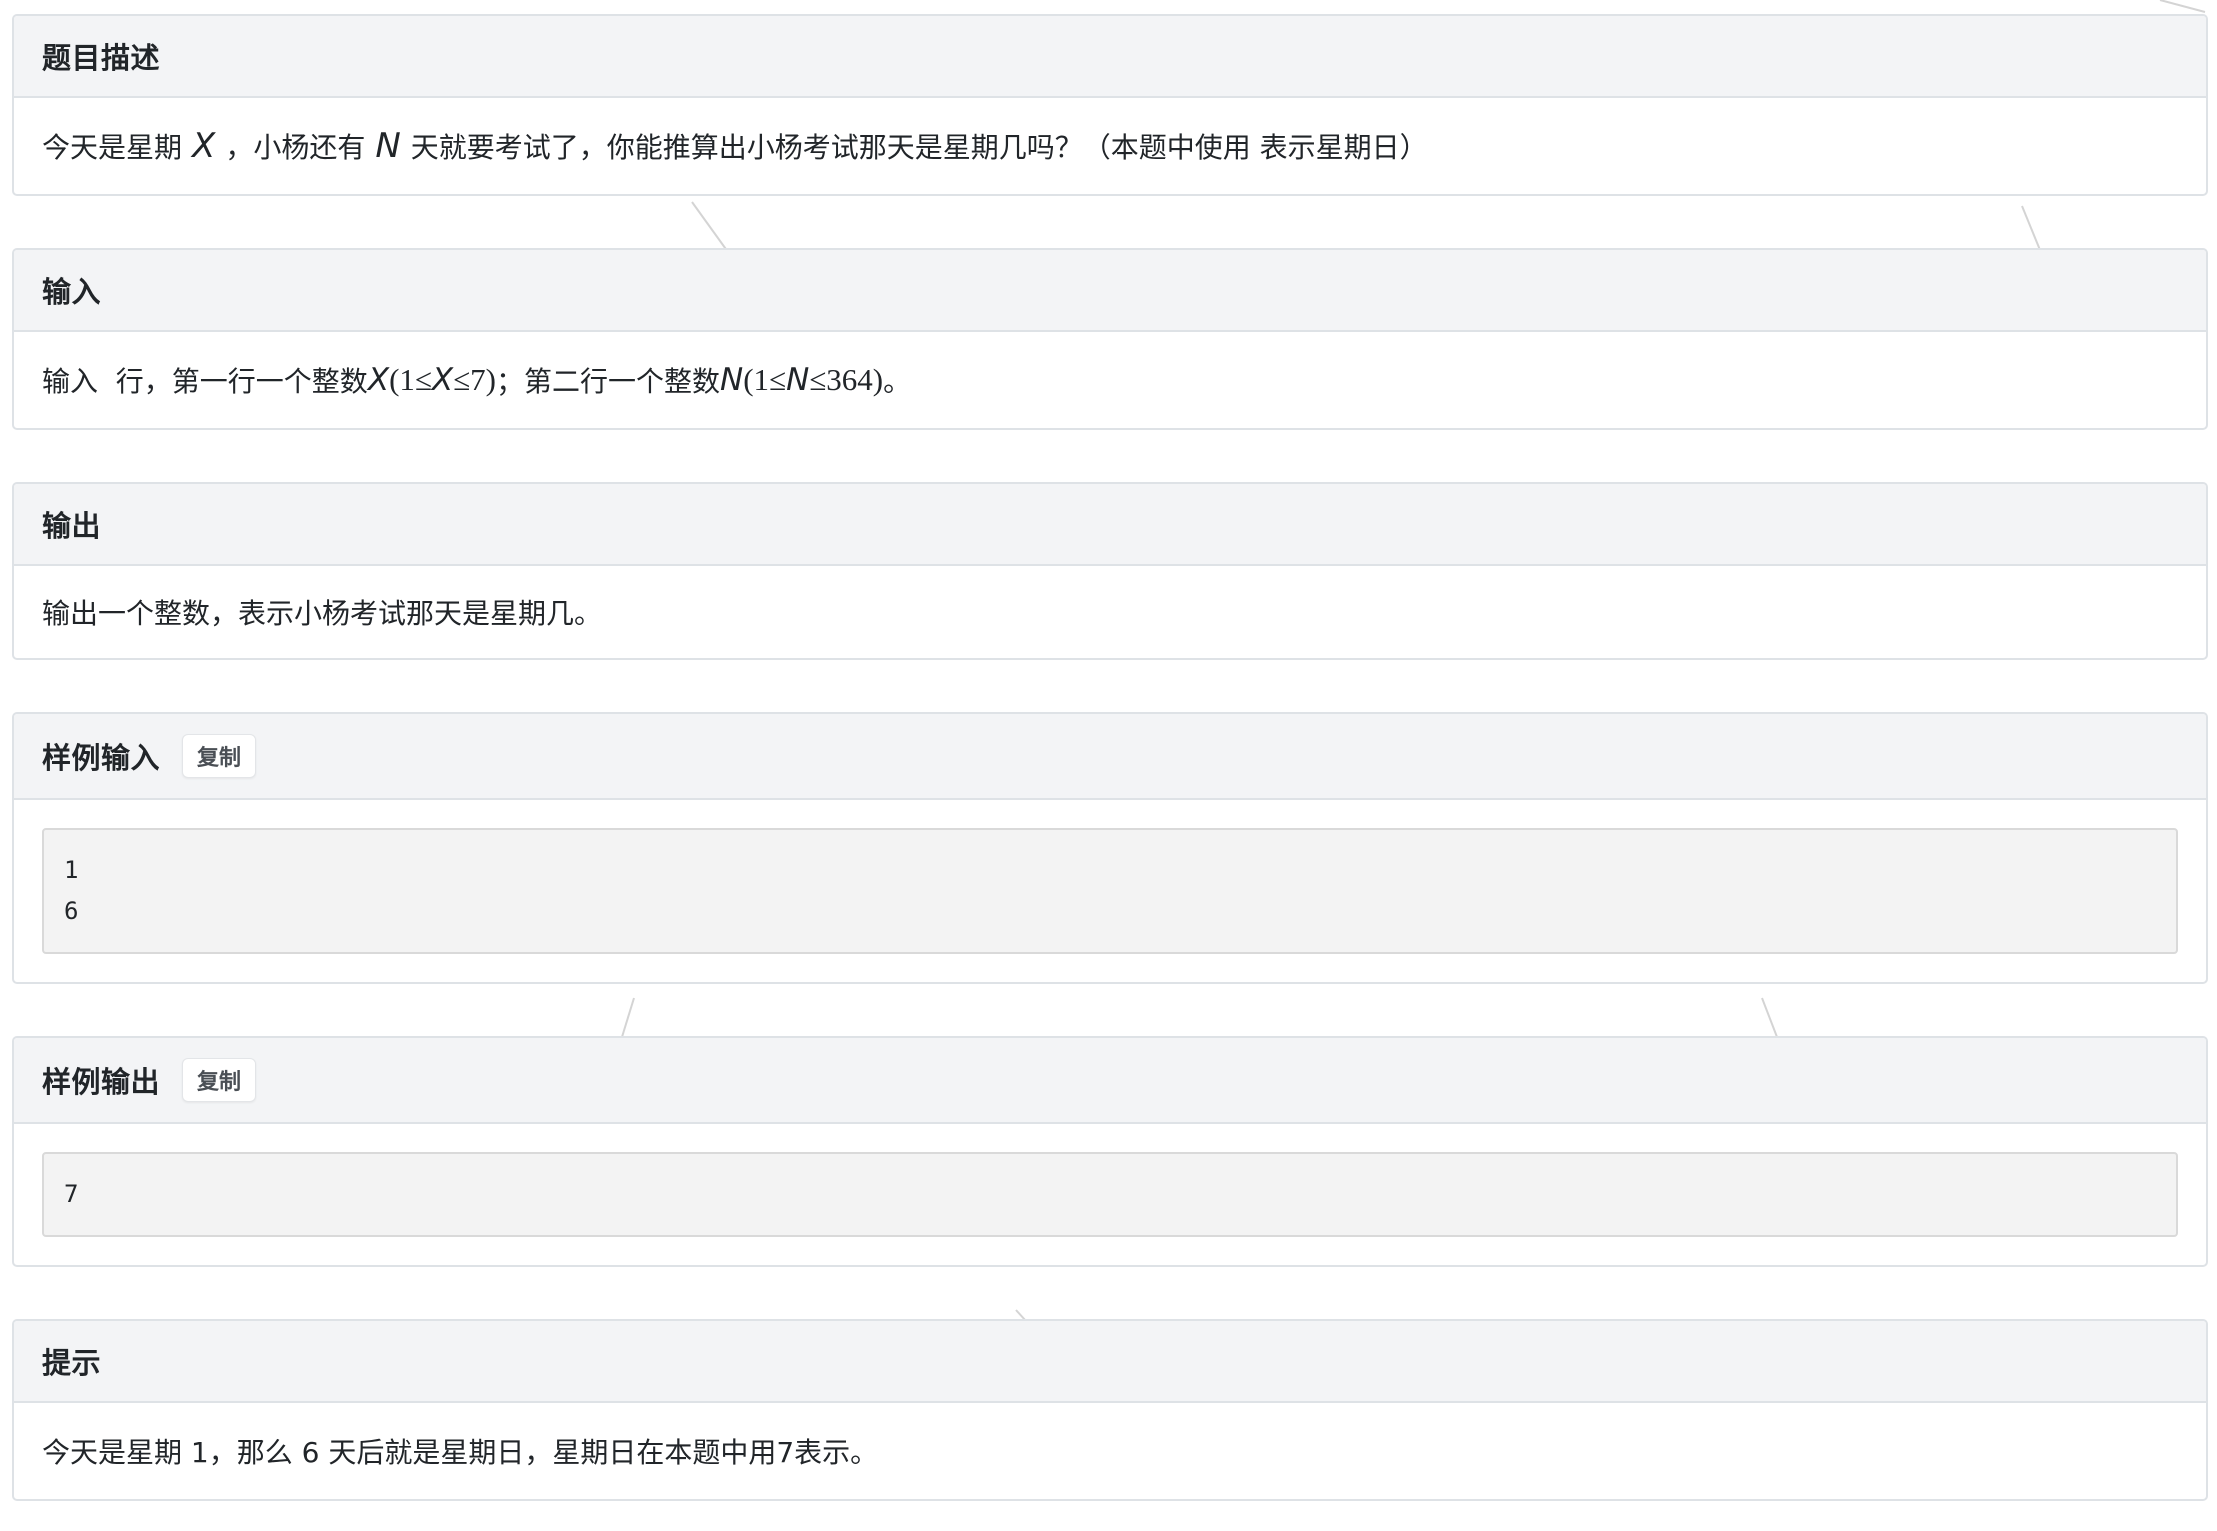  What do you see at coordinates (101, 1082) in the screenshot?
I see `sample-output-title: 样例输出` at bounding box center [101, 1082].